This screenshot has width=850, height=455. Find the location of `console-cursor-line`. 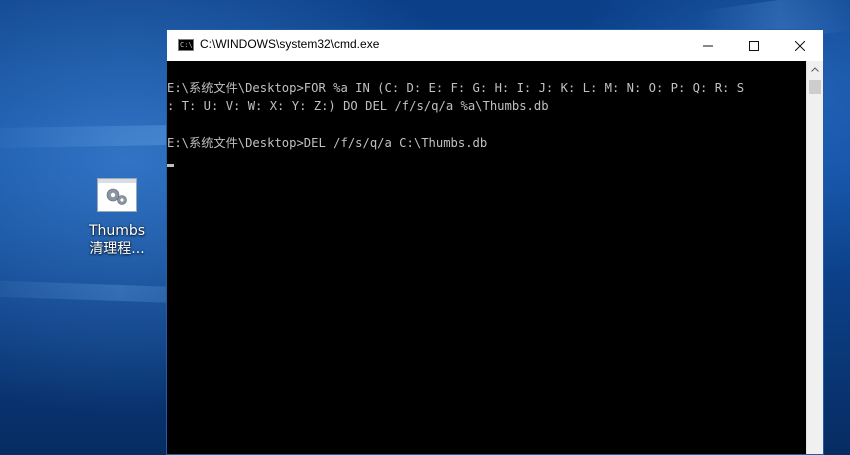

console-cursor-line is located at coordinates (487, 162).